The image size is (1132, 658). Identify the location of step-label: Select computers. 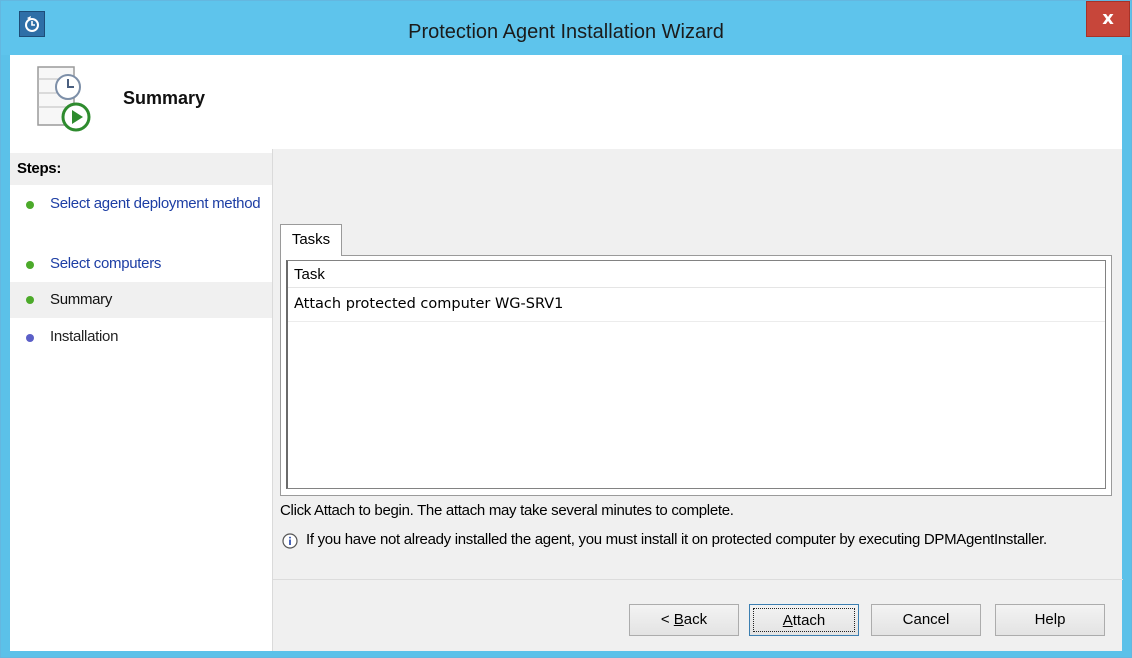
(106, 263).